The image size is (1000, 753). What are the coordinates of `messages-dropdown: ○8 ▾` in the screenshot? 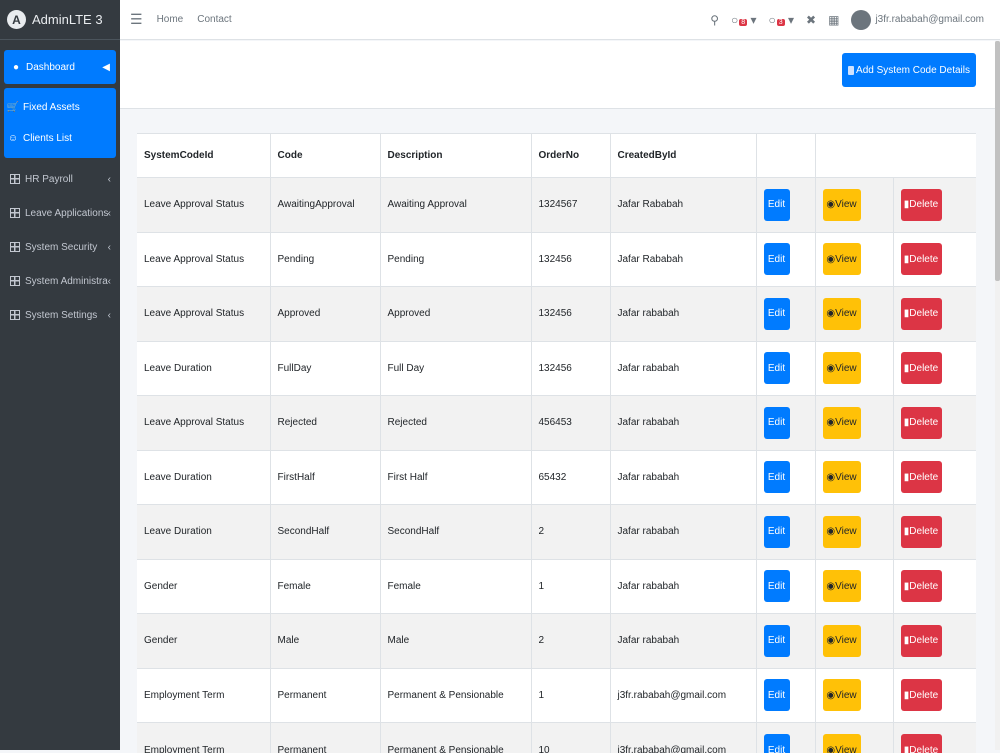 It's located at (744, 20).